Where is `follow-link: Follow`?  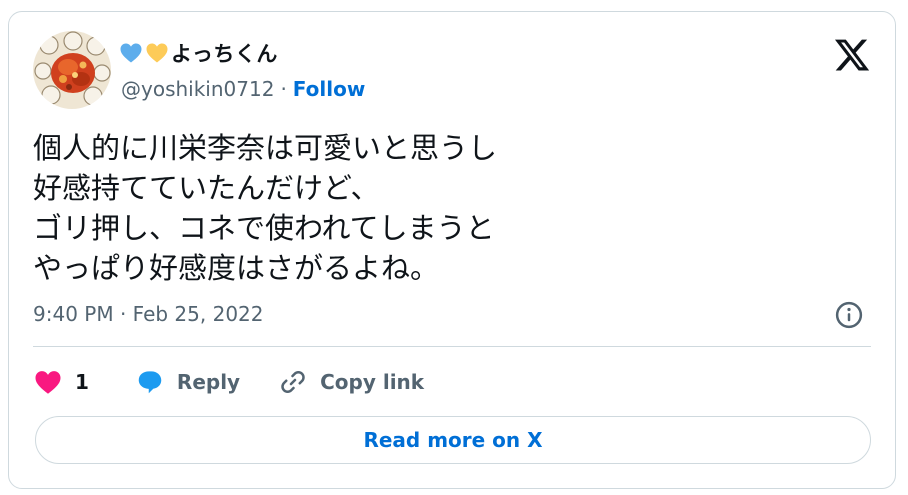 follow-link: Follow is located at coordinates (329, 89).